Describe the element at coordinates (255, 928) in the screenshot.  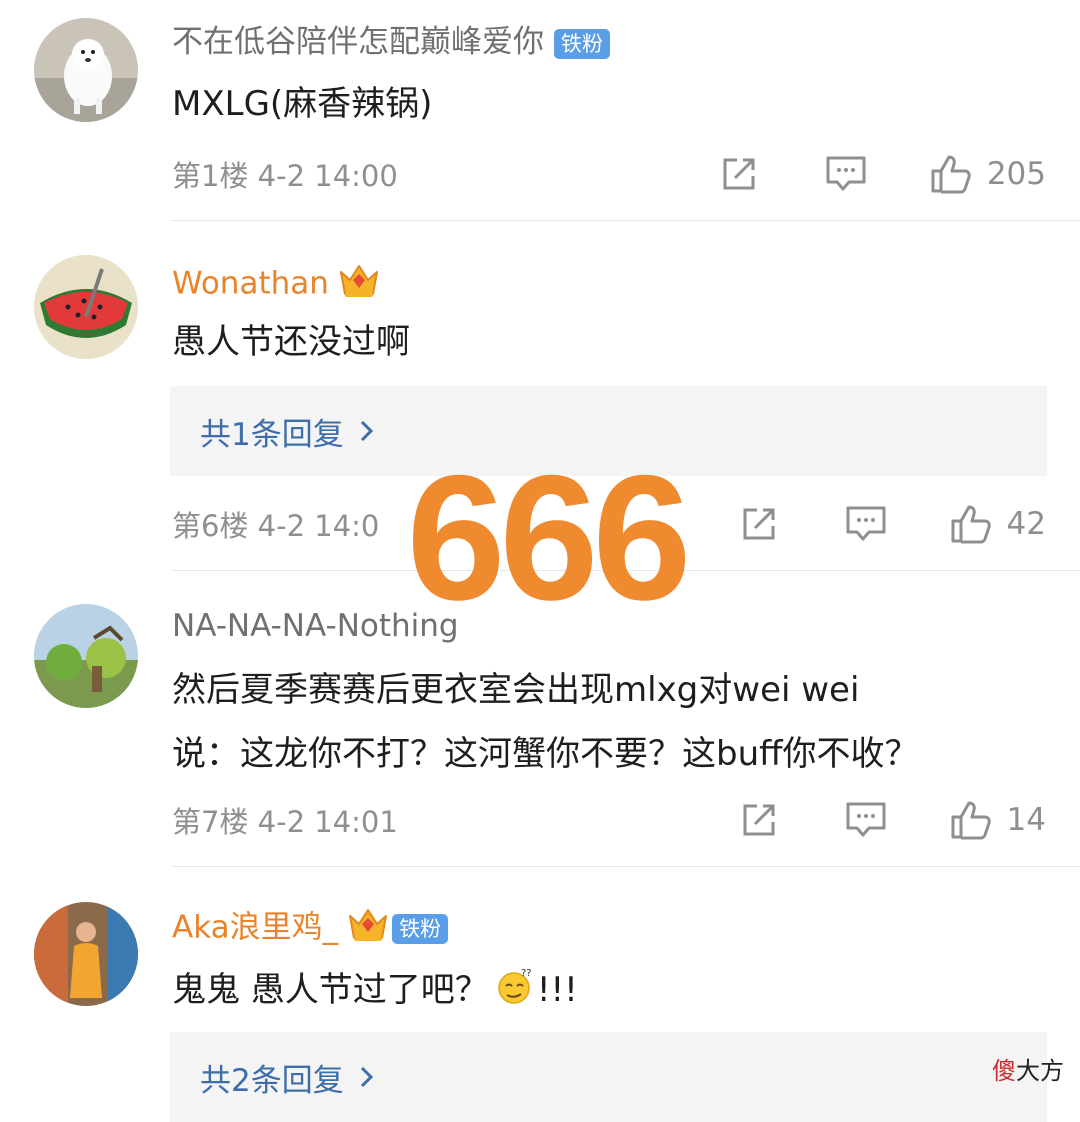
I see `username-text: Aka浪里鸡_` at that location.